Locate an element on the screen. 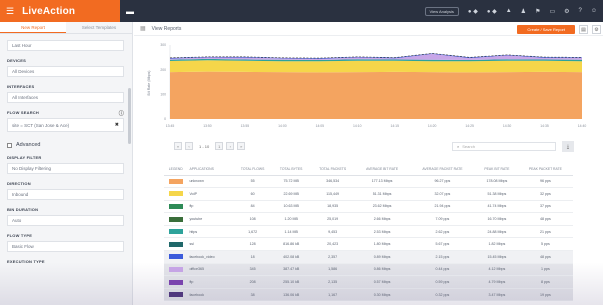 The image size is (603, 305). table-cell: 22.69 MB is located at coordinates (291, 194).